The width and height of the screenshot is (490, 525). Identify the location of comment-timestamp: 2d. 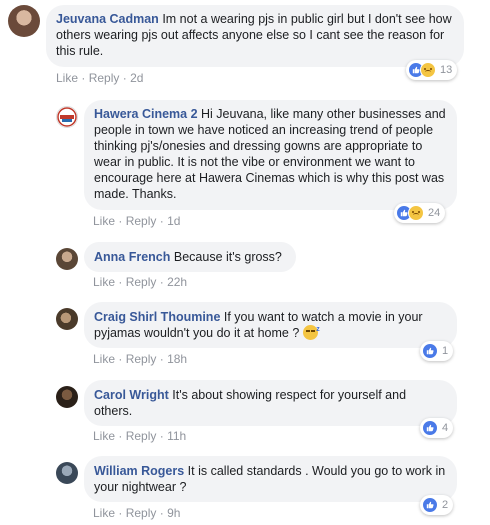
(136, 78).